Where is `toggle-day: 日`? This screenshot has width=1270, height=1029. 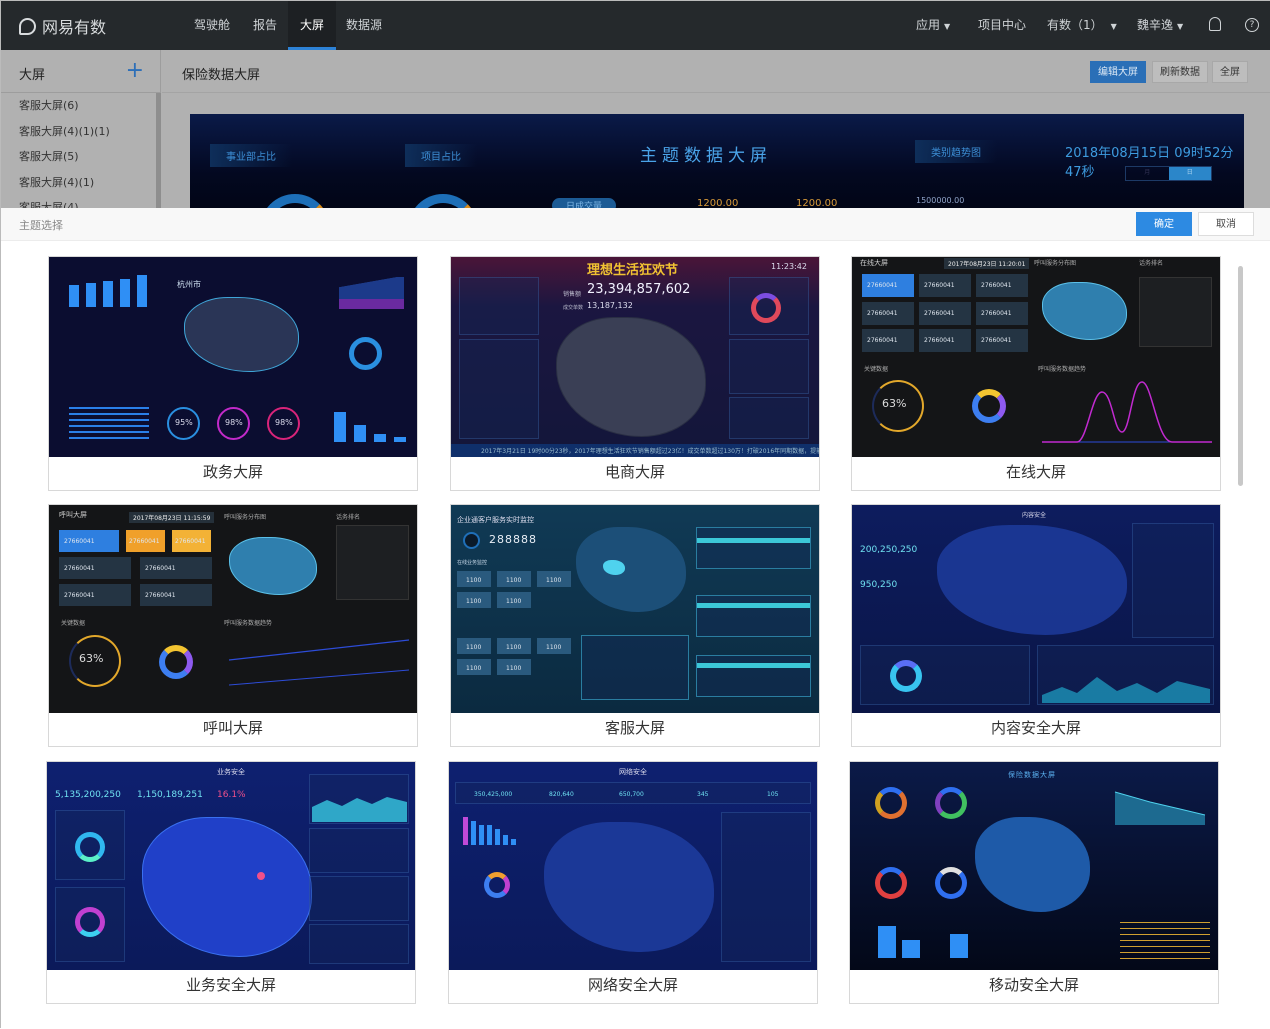
toggle-day: 日 is located at coordinates (1189, 173).